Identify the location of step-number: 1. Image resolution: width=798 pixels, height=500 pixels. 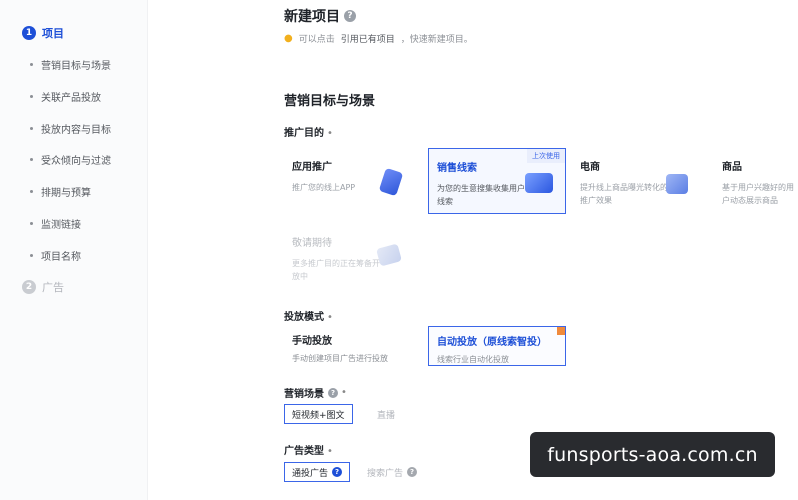
(29, 33).